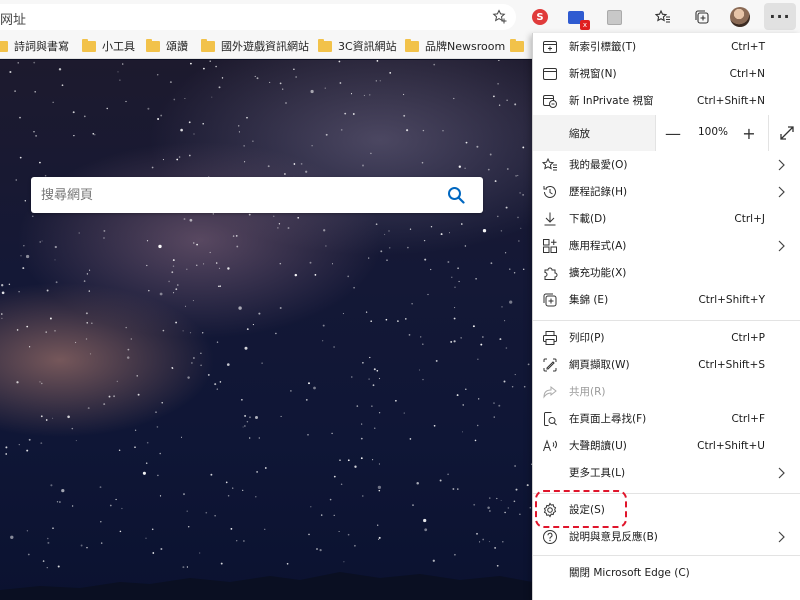  Describe the element at coordinates (666, 46) in the screenshot. I see `menu-item-new-tab: 新索引標籤(T) Ctrl+T` at that location.